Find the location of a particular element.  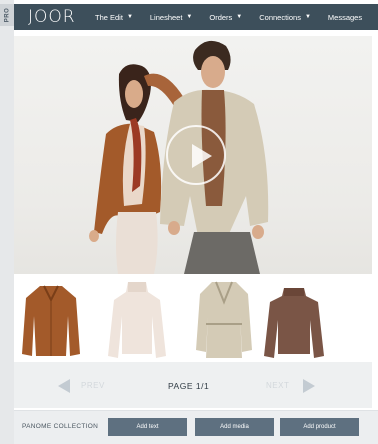

nav-item-orders: Orders ▼ is located at coordinates (225, 17).